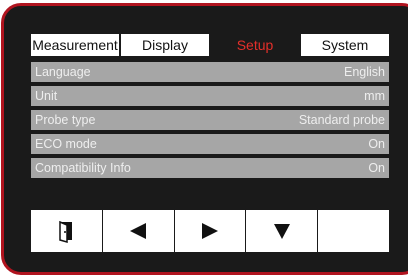  I want to click on arrow-left-icon, so click(138, 231).